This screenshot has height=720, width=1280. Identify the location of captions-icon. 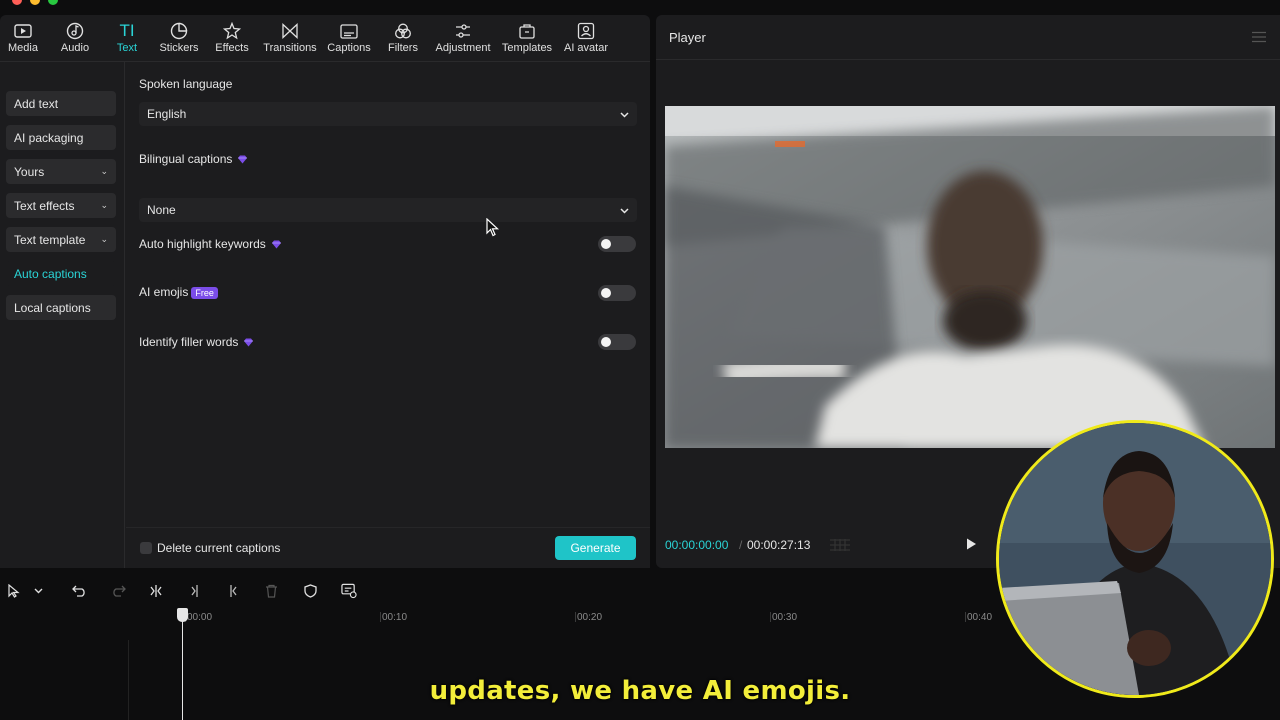
(349, 31).